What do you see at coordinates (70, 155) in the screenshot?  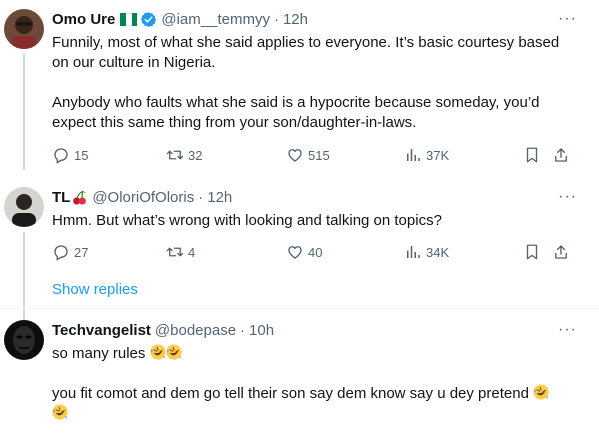 I see `reply-button: 15` at bounding box center [70, 155].